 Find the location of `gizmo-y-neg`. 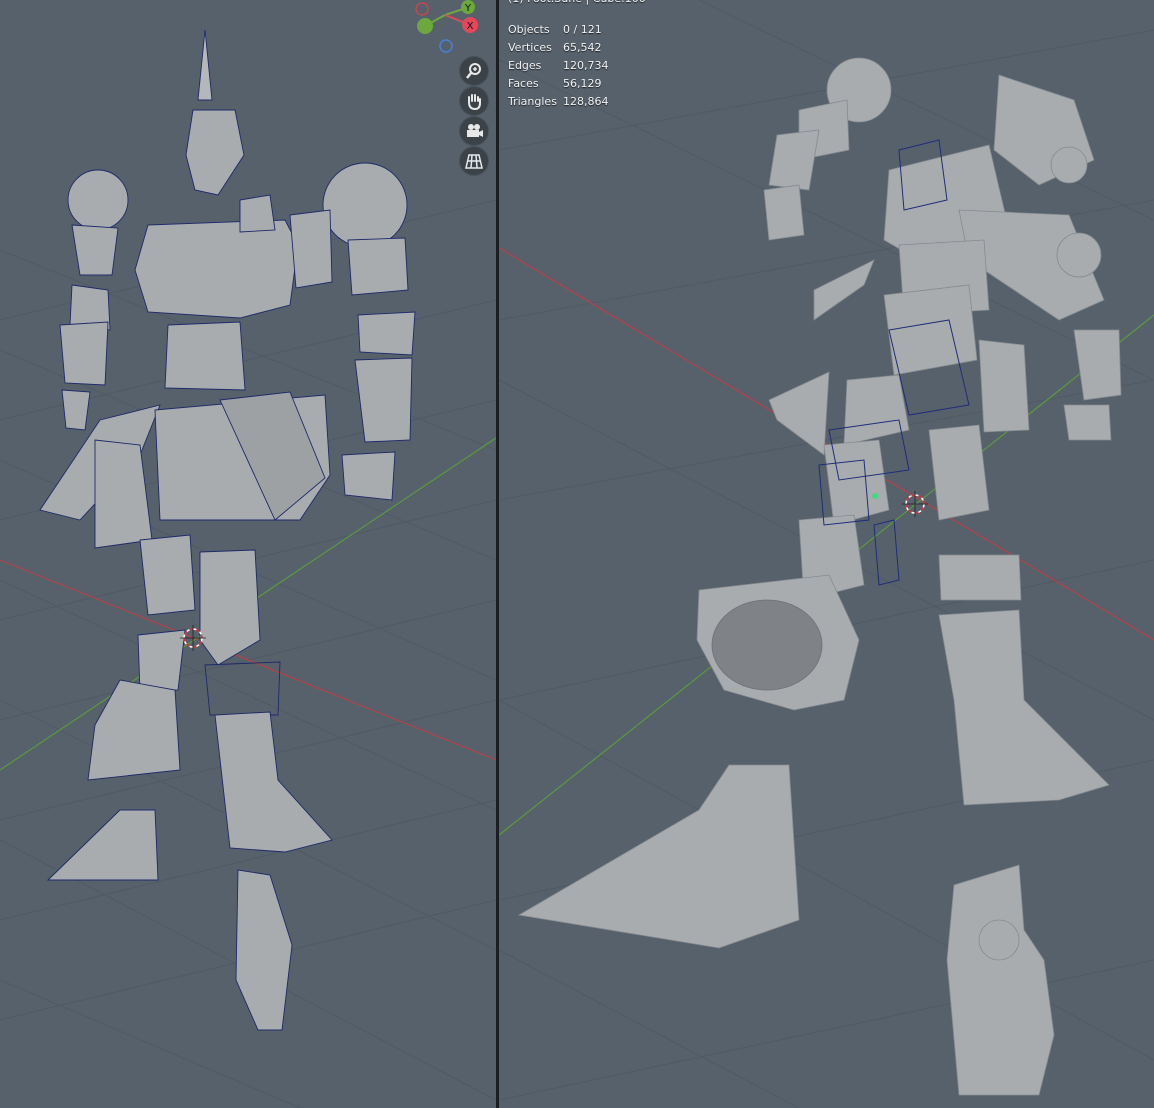

gizmo-y-neg is located at coordinates (425, 26).